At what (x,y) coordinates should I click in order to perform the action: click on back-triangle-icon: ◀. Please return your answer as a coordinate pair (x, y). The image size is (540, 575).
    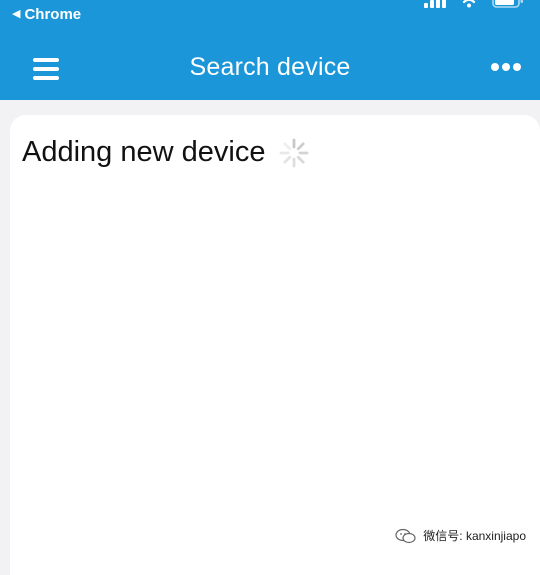
    Looking at the image, I should click on (16, 14).